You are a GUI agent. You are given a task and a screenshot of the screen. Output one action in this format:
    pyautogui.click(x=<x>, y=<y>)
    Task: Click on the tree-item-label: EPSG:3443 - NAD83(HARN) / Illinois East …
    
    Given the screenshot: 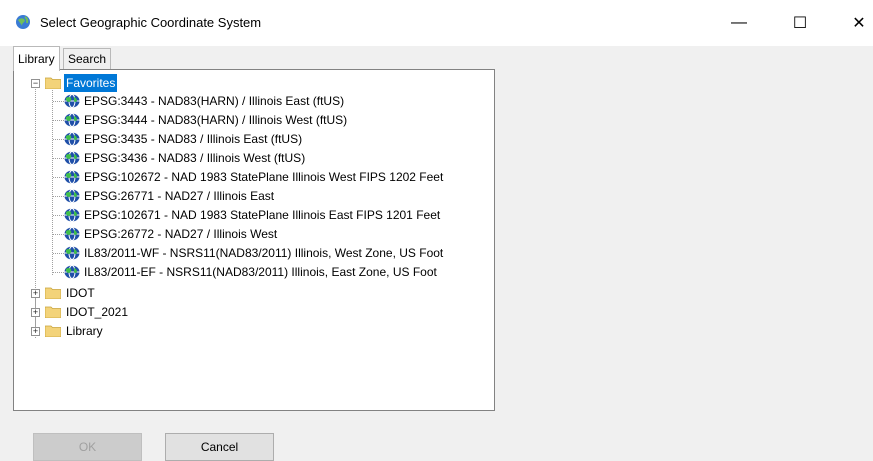 What is the action you would take?
    pyautogui.click(x=214, y=101)
    